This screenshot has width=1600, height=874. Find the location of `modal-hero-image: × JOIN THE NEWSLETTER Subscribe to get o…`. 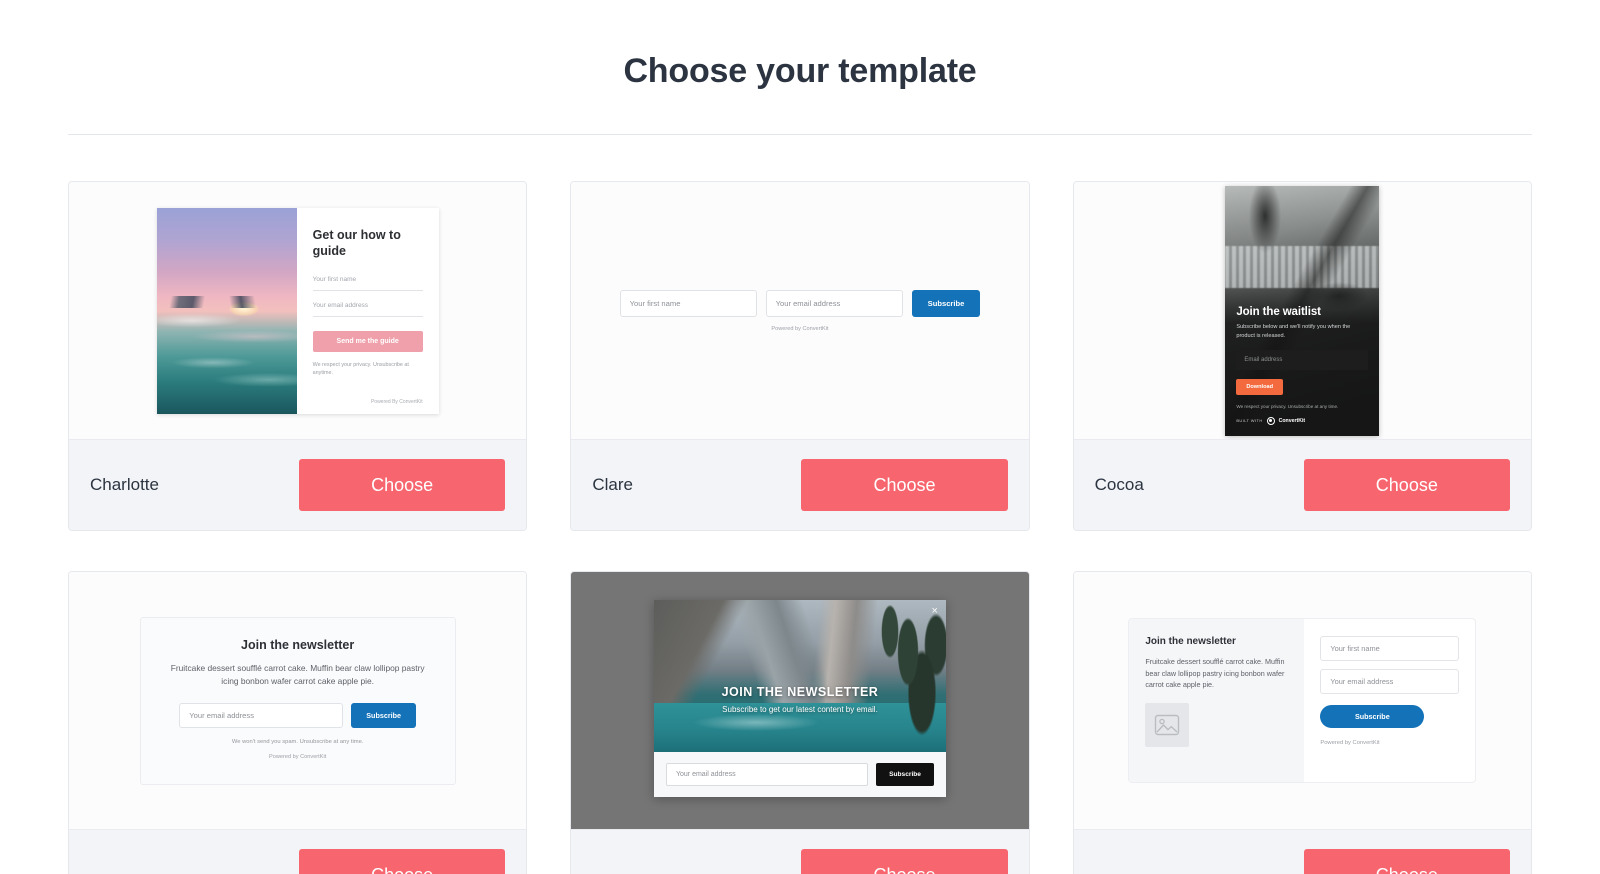

modal-hero-image: × JOIN THE NEWSLETTER Subscribe to get o… is located at coordinates (799, 676).